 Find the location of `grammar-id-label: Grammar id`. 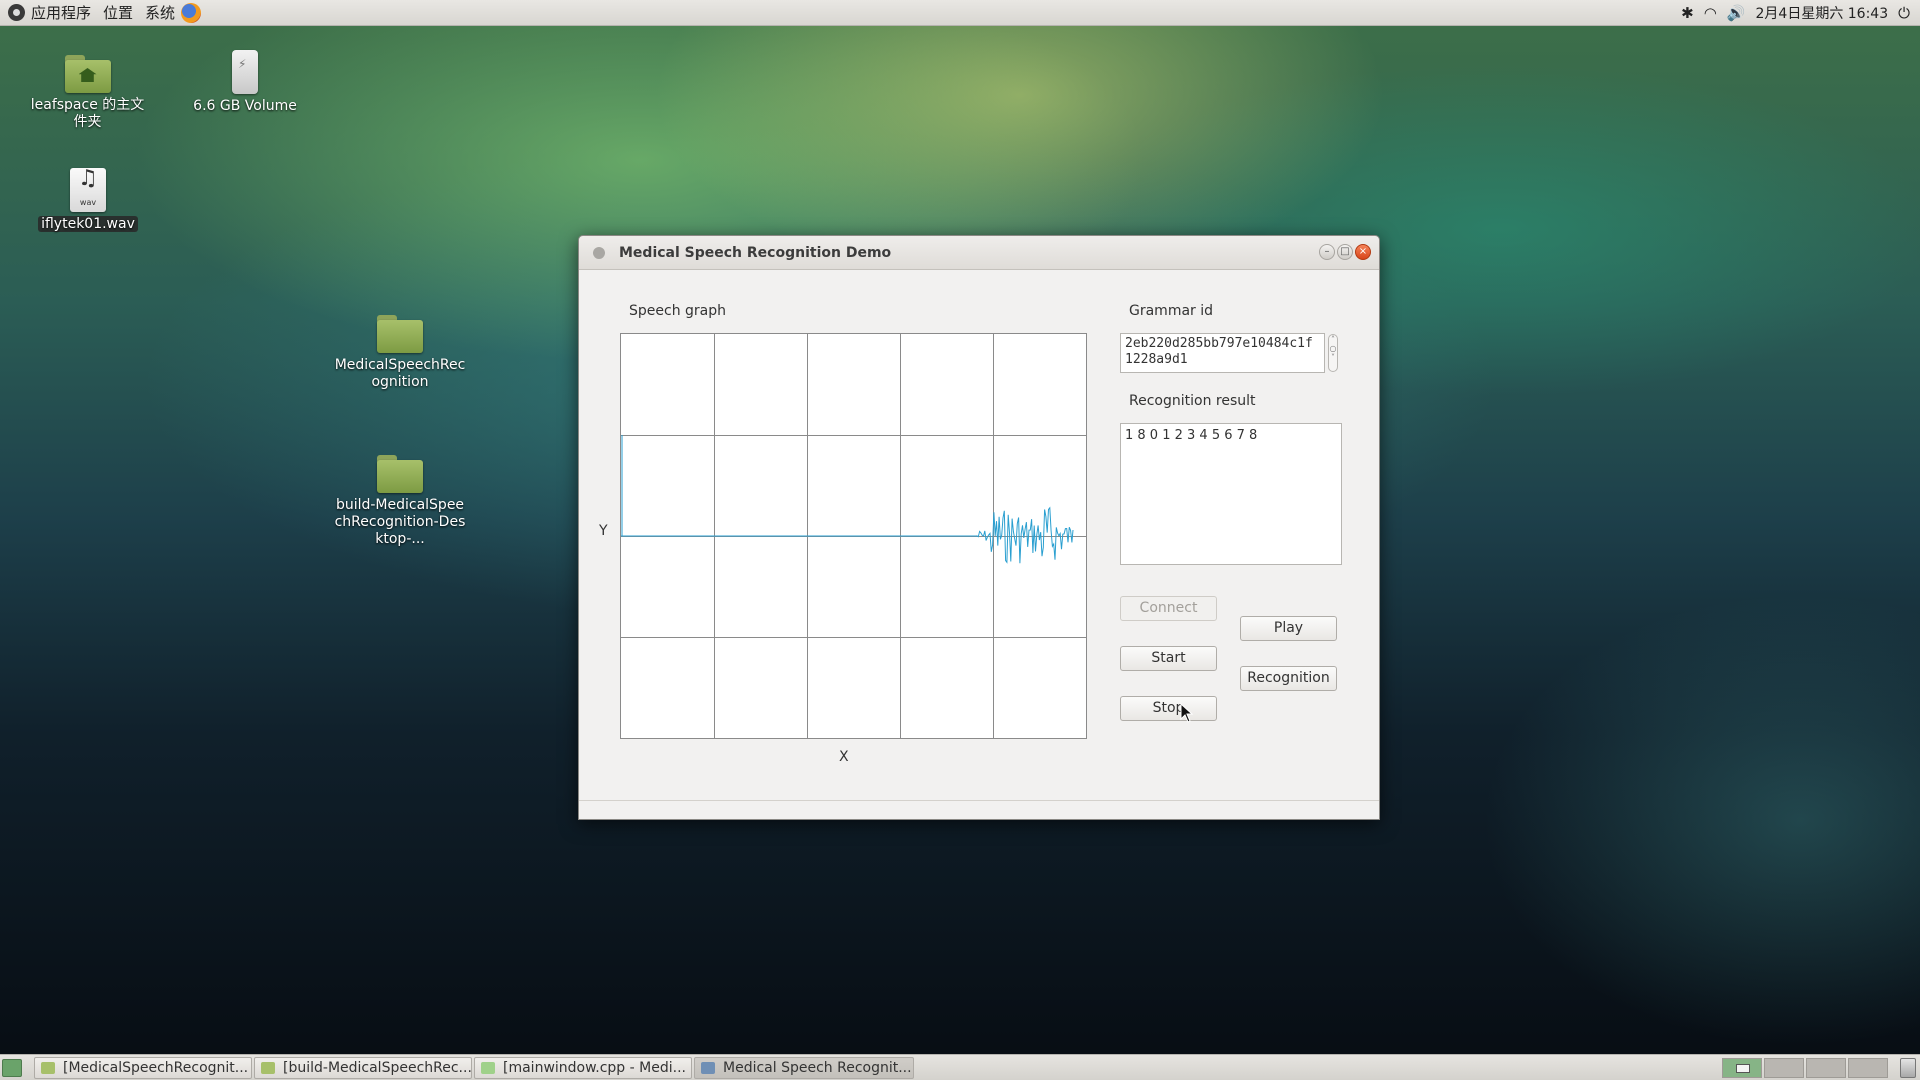

grammar-id-label: Grammar id is located at coordinates (1171, 311).